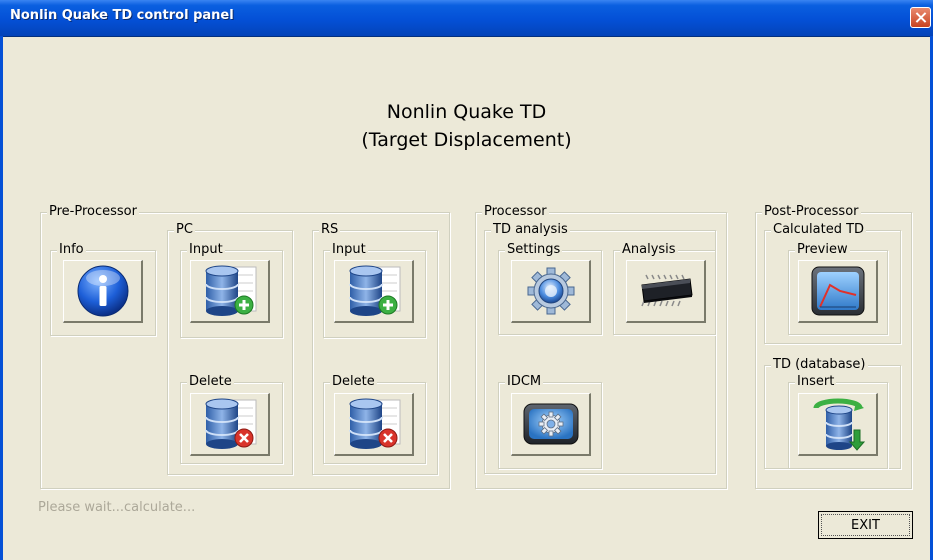 The width and height of the screenshot is (933, 560). Describe the element at coordinates (330, 229) in the screenshot. I see `rs-legend: RS` at that location.